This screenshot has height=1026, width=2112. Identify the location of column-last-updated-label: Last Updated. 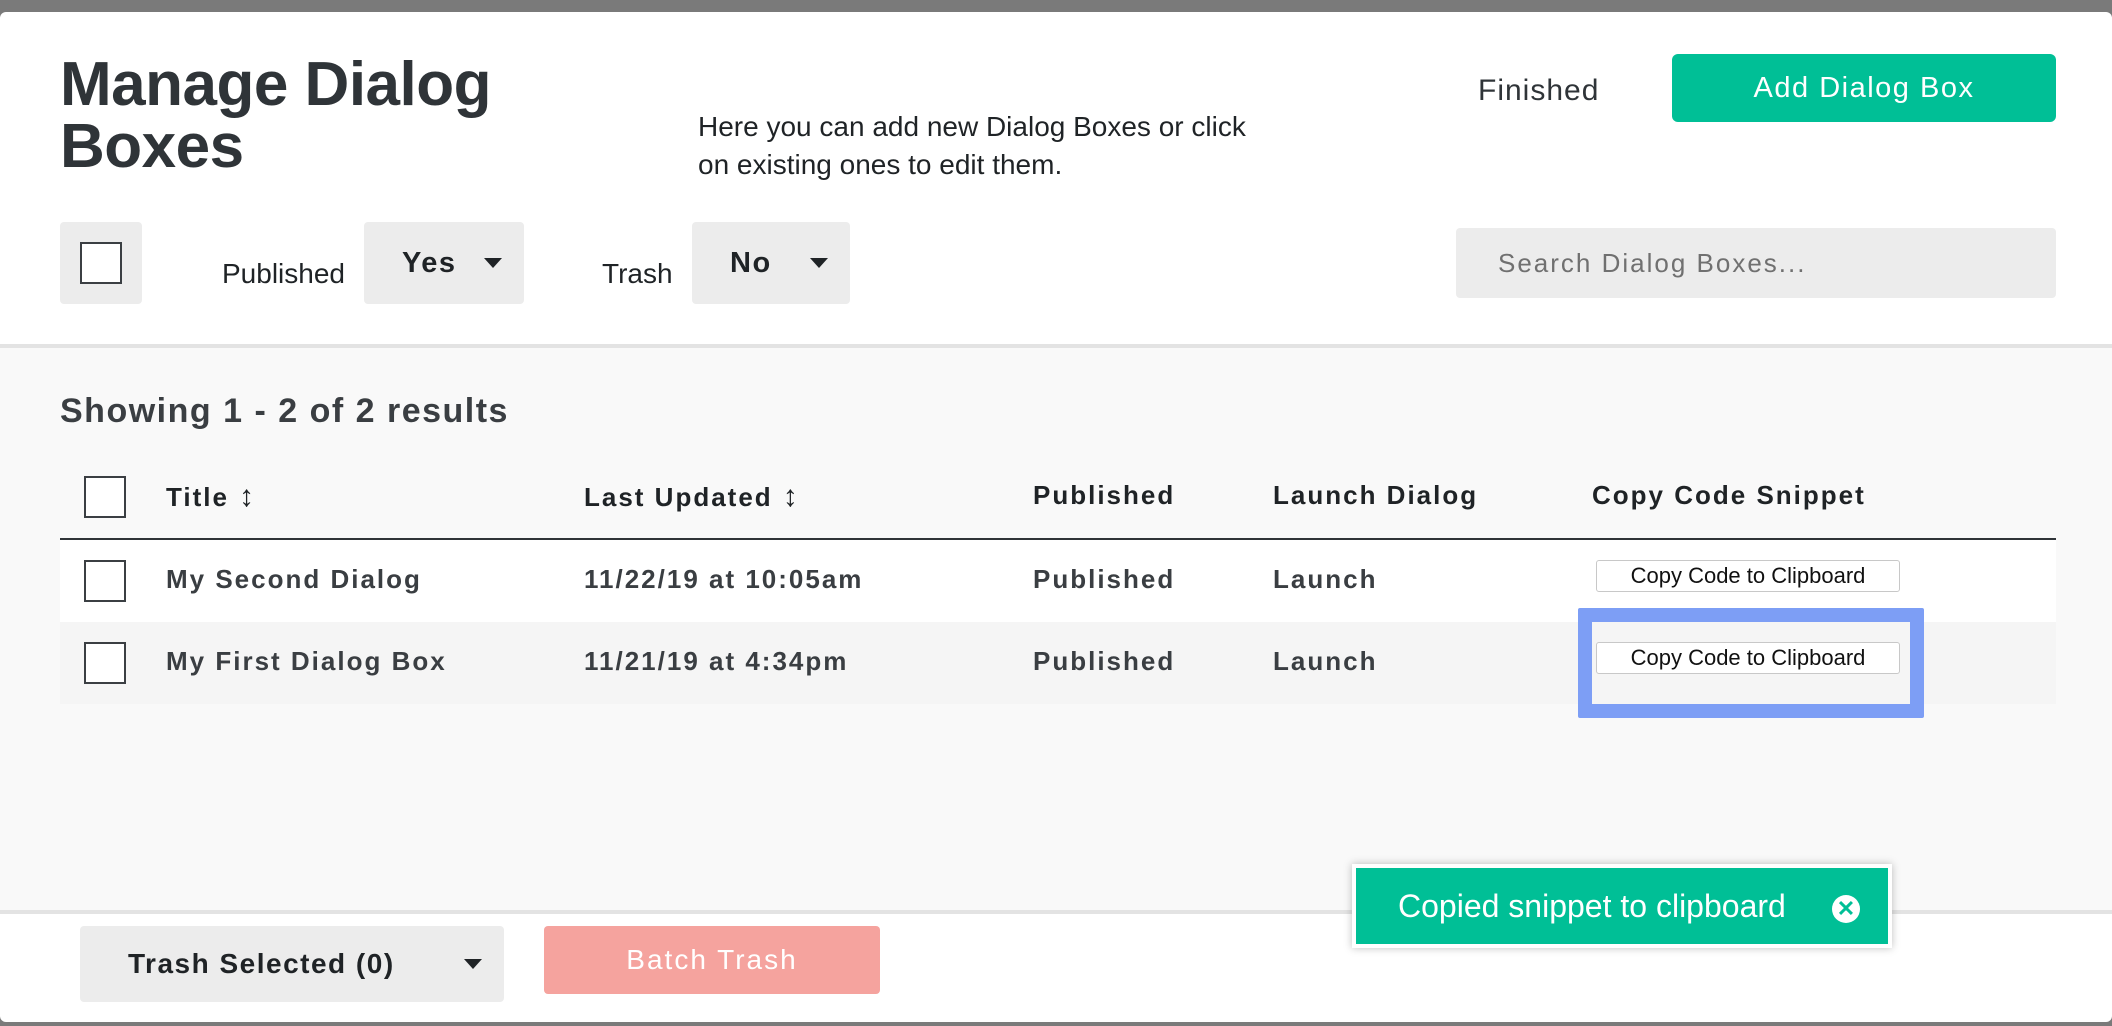
(678, 496).